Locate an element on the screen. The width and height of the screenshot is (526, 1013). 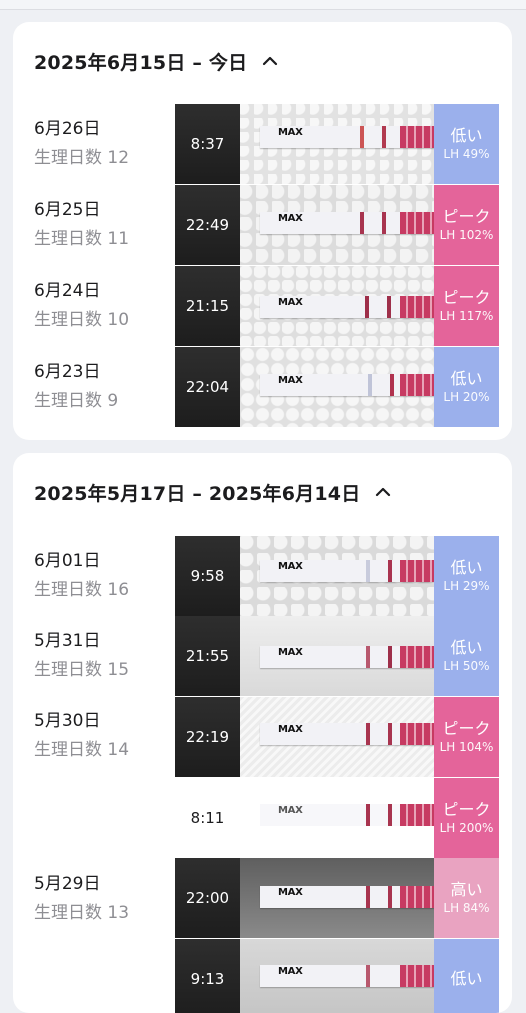
test-entry: 22:19 MAX ピーク LH 104% is located at coordinates (337, 737).